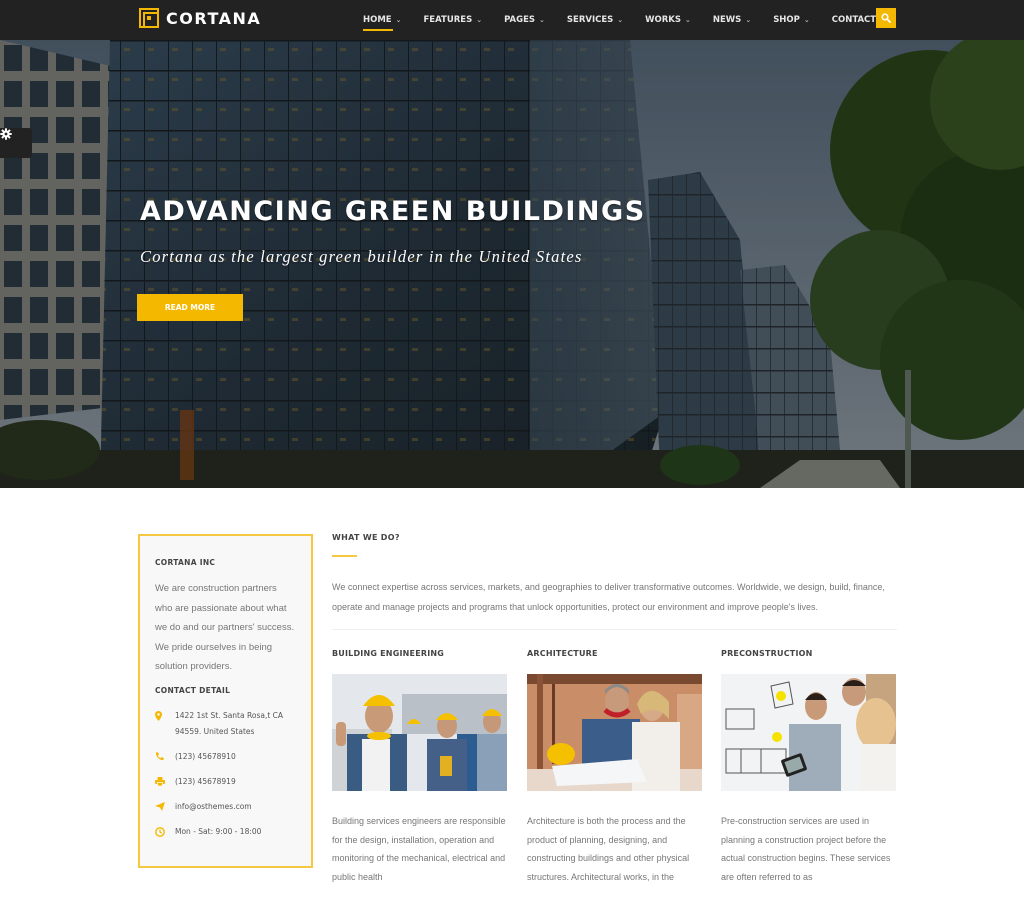  I want to click on contact-phone: (123) 45678910, so click(225, 757).